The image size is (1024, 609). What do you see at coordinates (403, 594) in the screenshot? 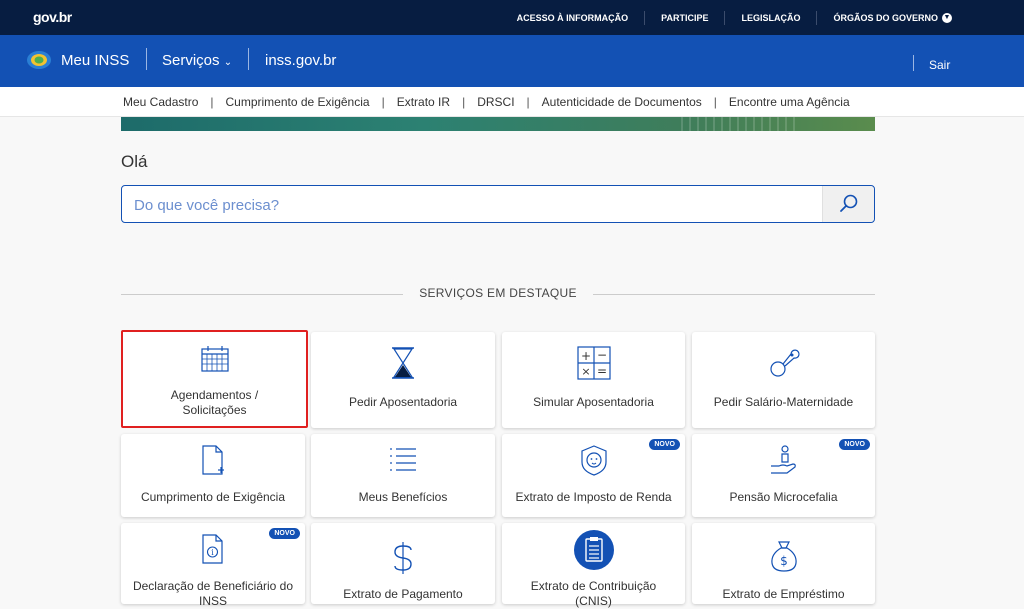
I see `card-label: Extrato de Pagamento` at bounding box center [403, 594].